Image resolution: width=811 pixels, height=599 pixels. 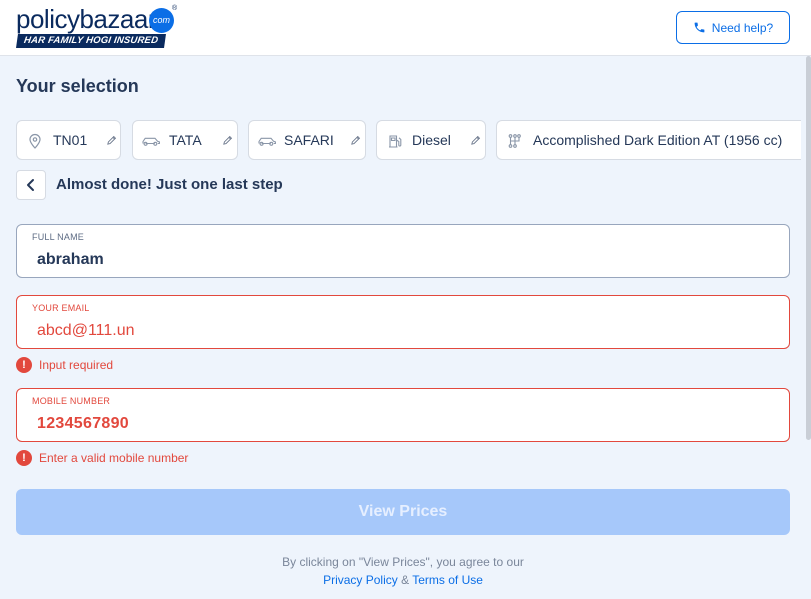 I want to click on mobile-number-label: MOBILE NUMBER, so click(x=71, y=401).